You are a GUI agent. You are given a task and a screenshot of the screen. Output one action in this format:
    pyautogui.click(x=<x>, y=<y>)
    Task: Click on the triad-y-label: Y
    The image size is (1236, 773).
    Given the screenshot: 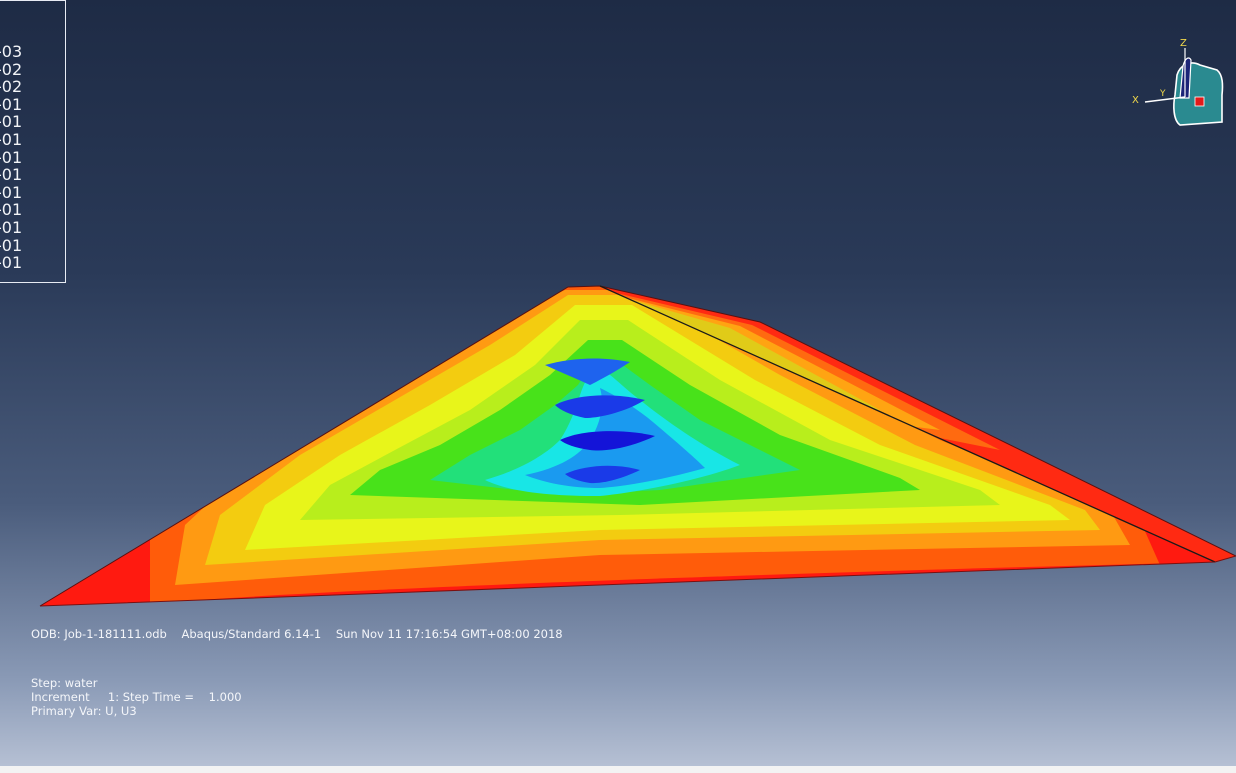 What is the action you would take?
    pyautogui.click(x=1163, y=94)
    